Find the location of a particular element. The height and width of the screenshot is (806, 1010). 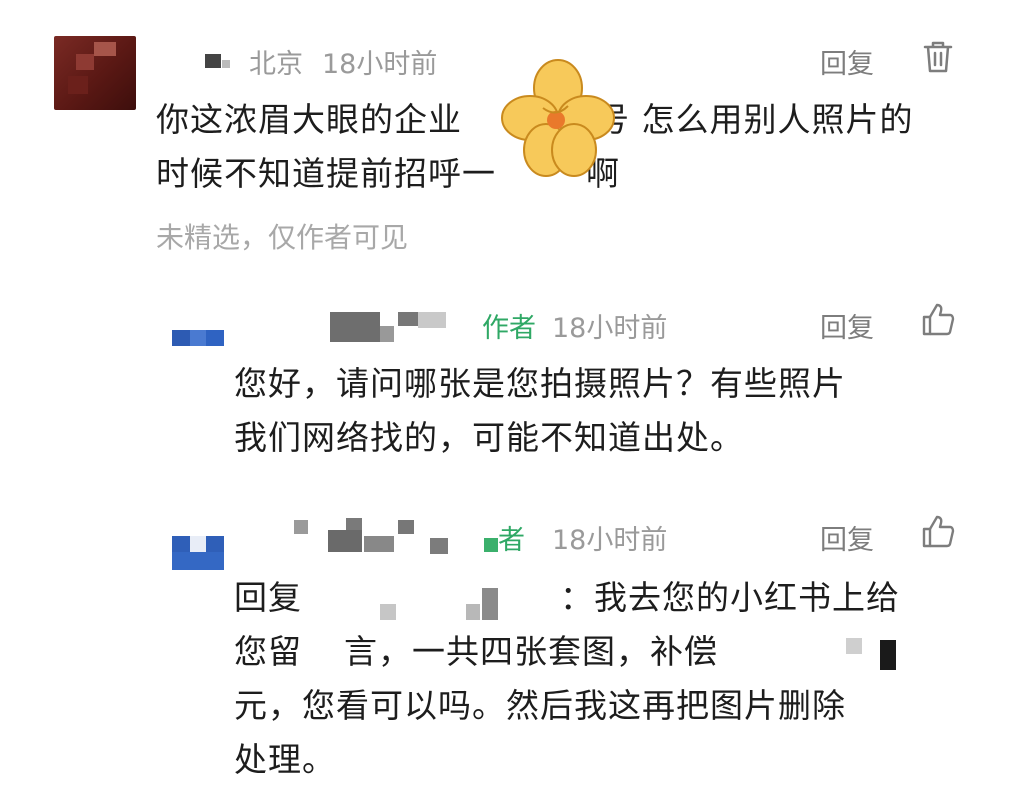

comment-text-tail: 号 怎么用别人照片的 is located at coordinates (755, 119).